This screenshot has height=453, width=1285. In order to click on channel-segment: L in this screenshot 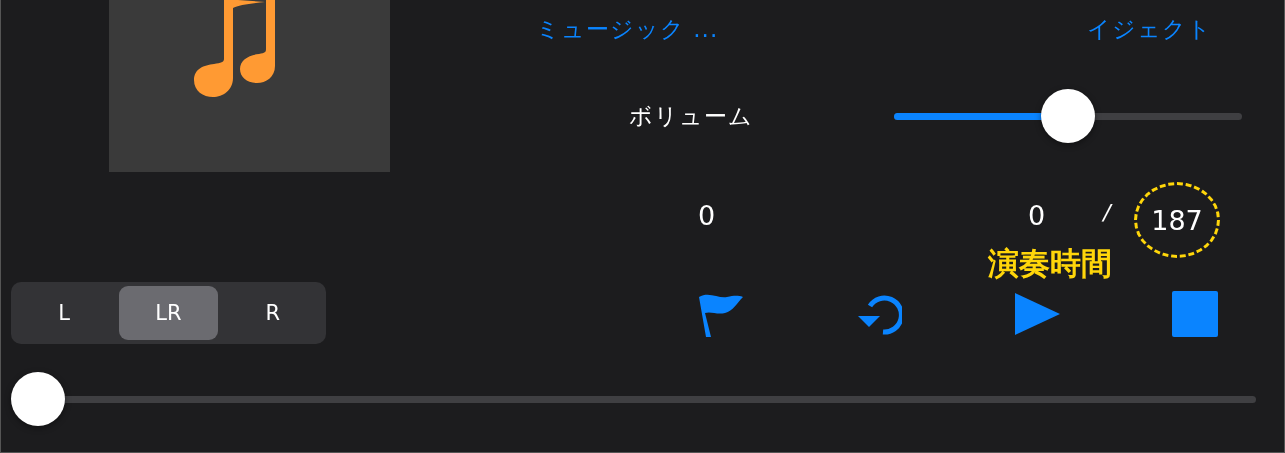, I will do `click(64, 313)`.